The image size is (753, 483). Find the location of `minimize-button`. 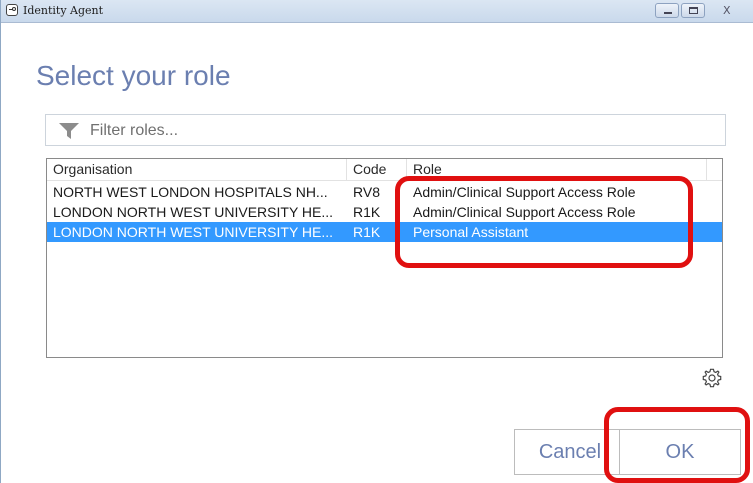

minimize-button is located at coordinates (667, 10).